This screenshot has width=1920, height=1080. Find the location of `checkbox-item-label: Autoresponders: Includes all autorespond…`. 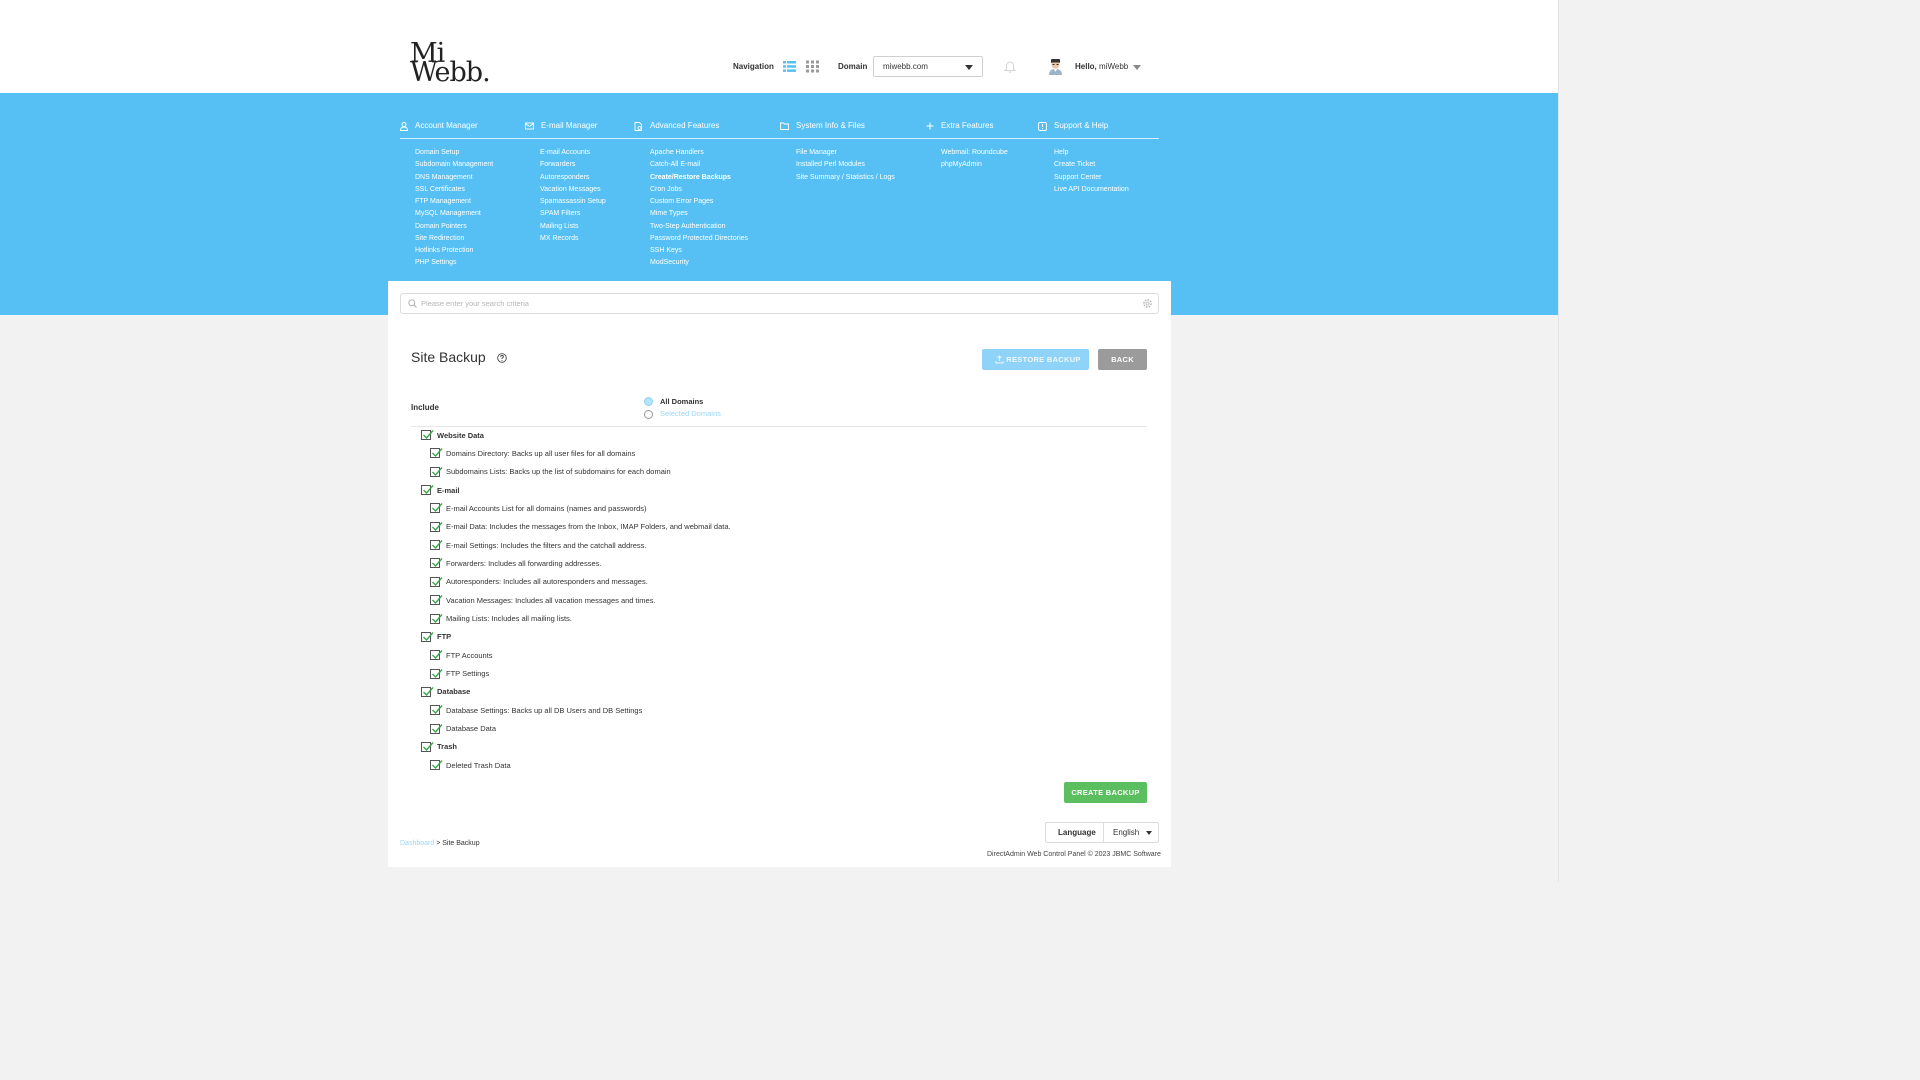

checkbox-item-label: Autoresponders: Includes all autorespond… is located at coordinates (547, 581).